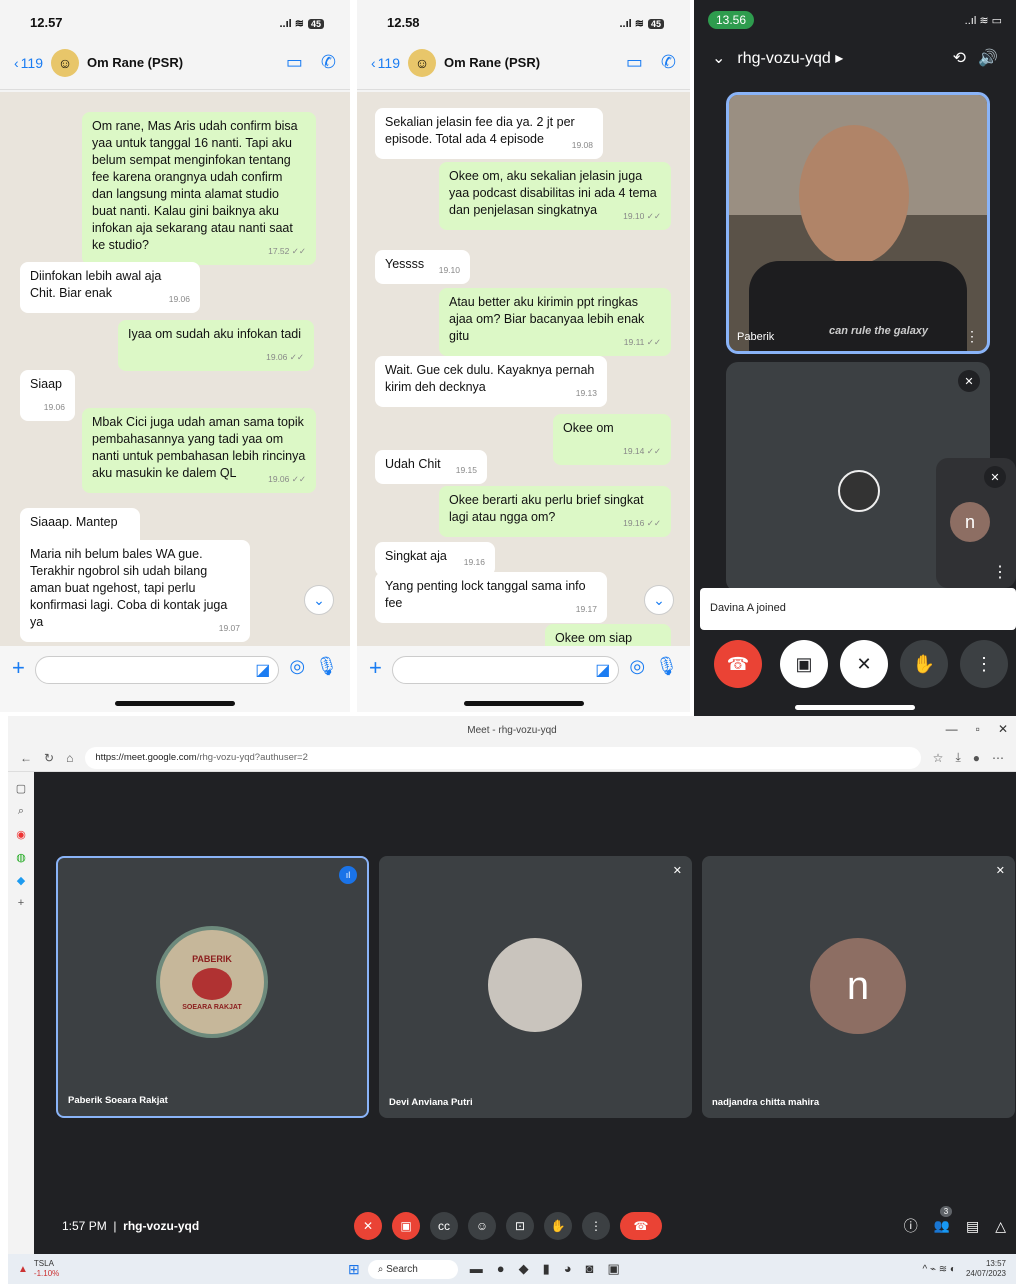 The image size is (1016, 1284). What do you see at coordinates (612, 439) in the screenshot?
I see `outgoing-message: Okee om 19.14 ✓✓` at bounding box center [612, 439].